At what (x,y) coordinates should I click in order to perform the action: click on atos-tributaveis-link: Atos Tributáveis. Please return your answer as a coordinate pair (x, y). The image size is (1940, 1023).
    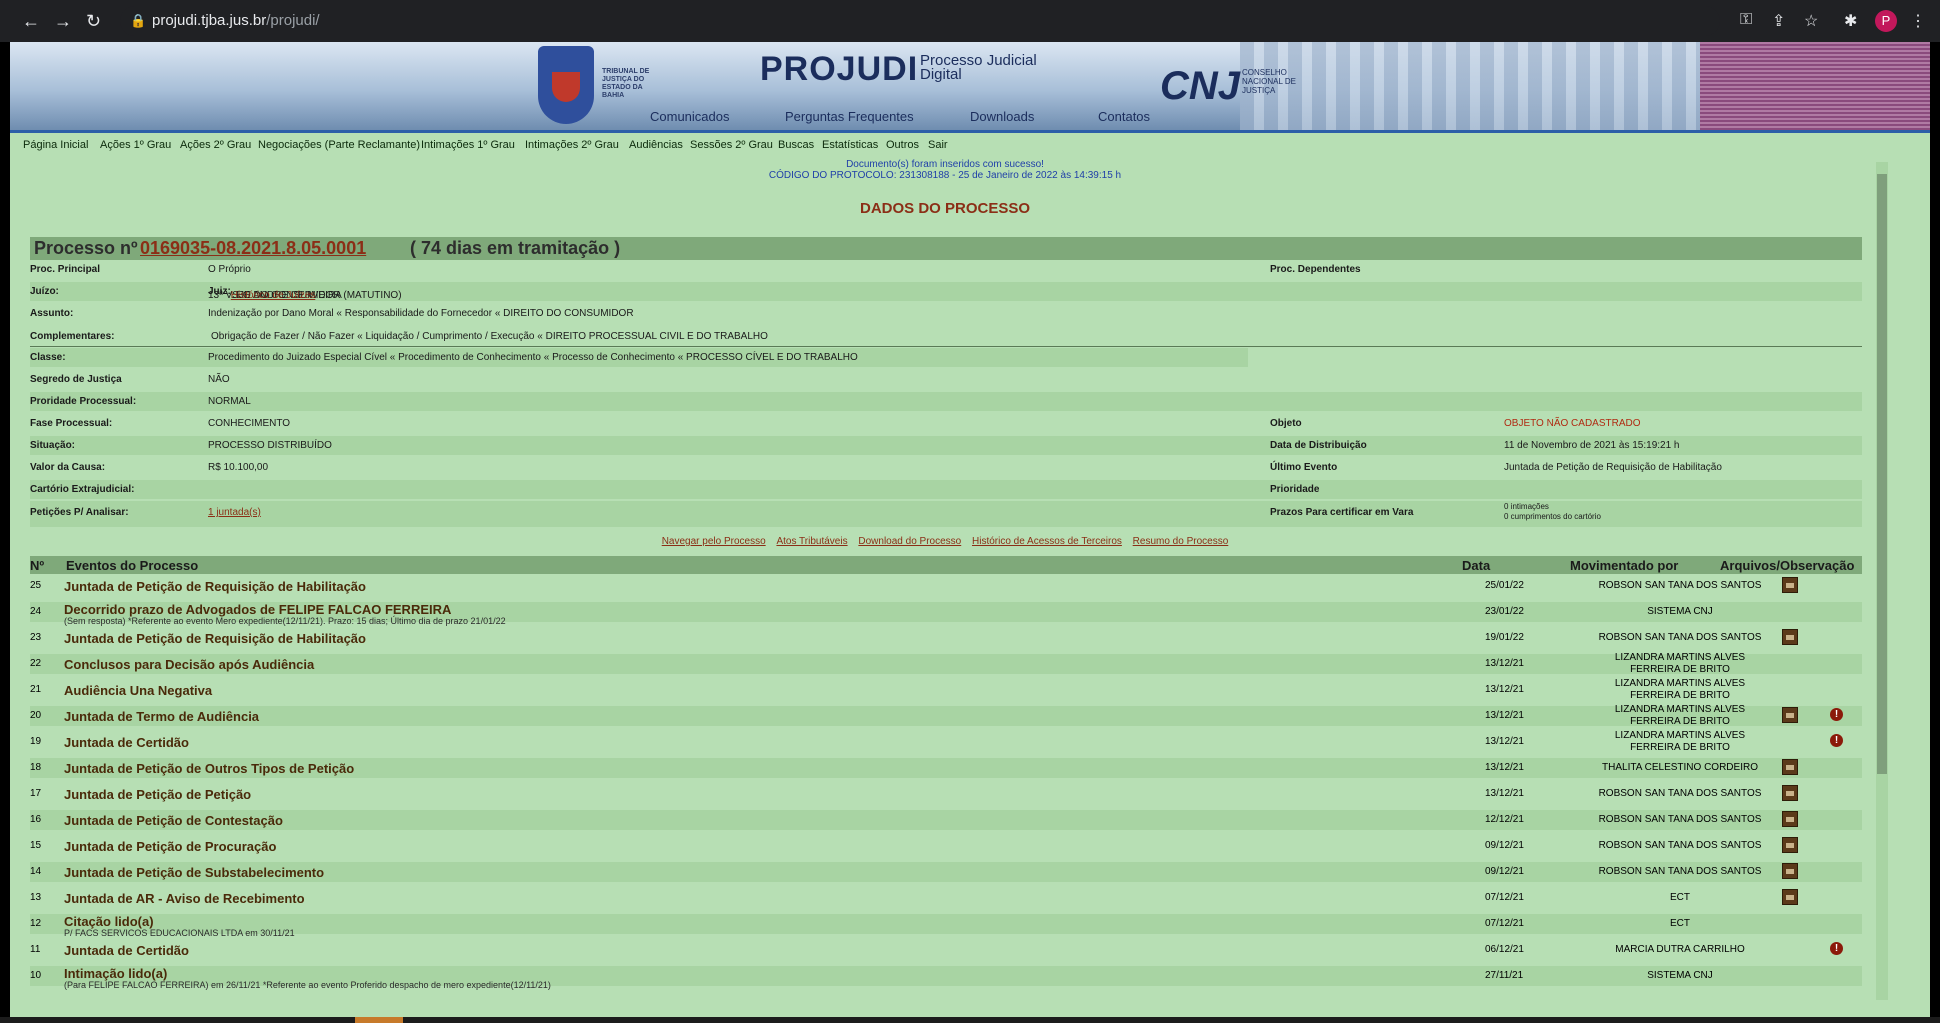
    Looking at the image, I should click on (811, 541).